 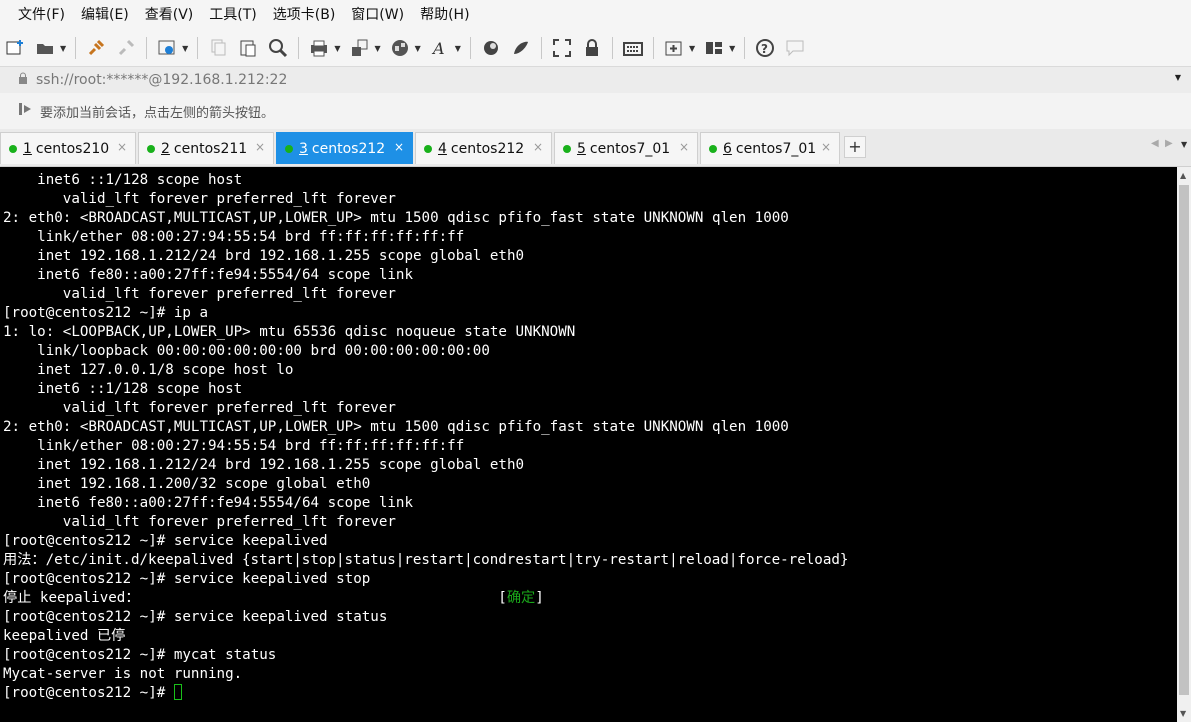 I want to click on keyboard-button, so click(x=633, y=48).